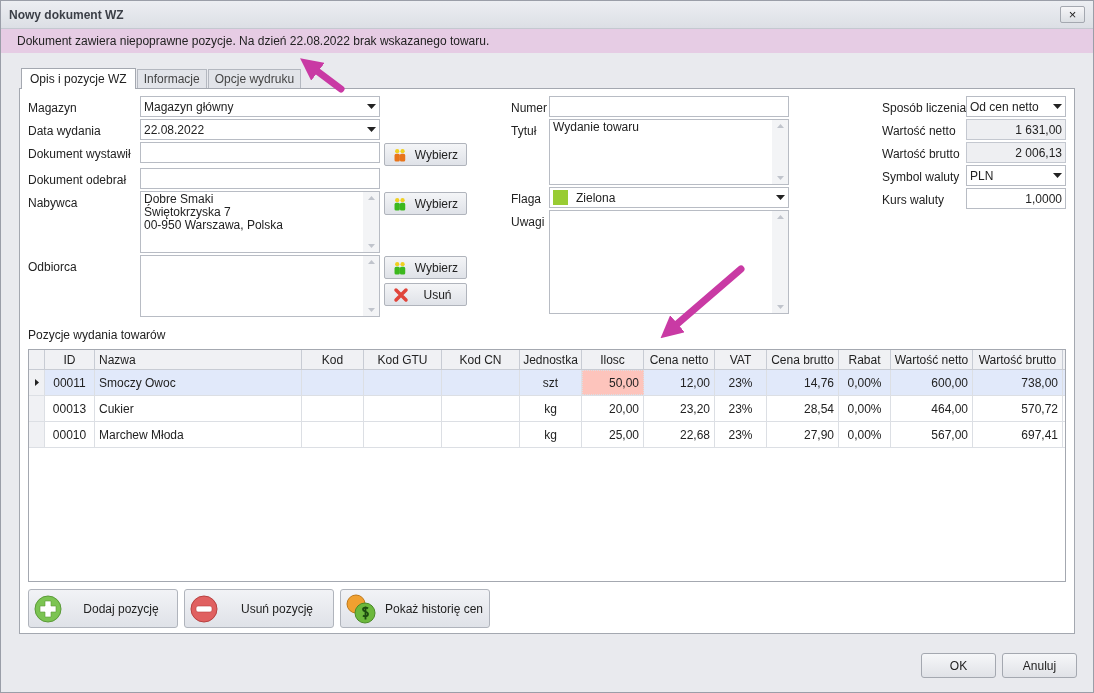  Describe the element at coordinates (741, 359) in the screenshot. I see `column-header: VAT` at that location.